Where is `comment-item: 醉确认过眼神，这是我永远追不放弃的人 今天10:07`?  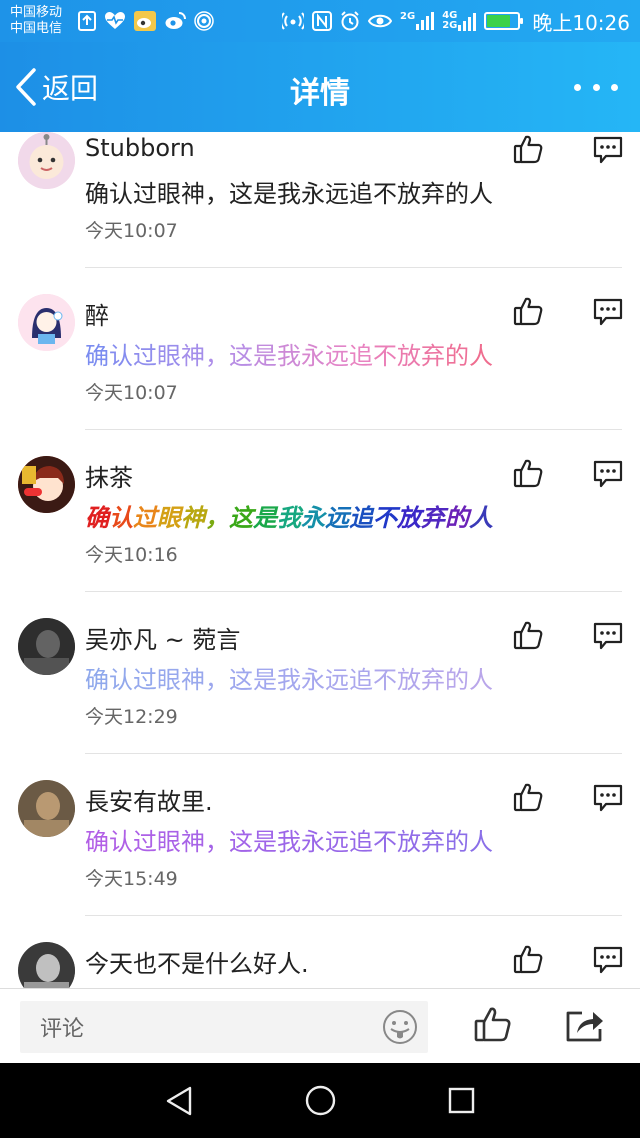
comment-item: 醉确认过眼神，这是我永远追不放弃的人 今天10:07 is located at coordinates (320, 367).